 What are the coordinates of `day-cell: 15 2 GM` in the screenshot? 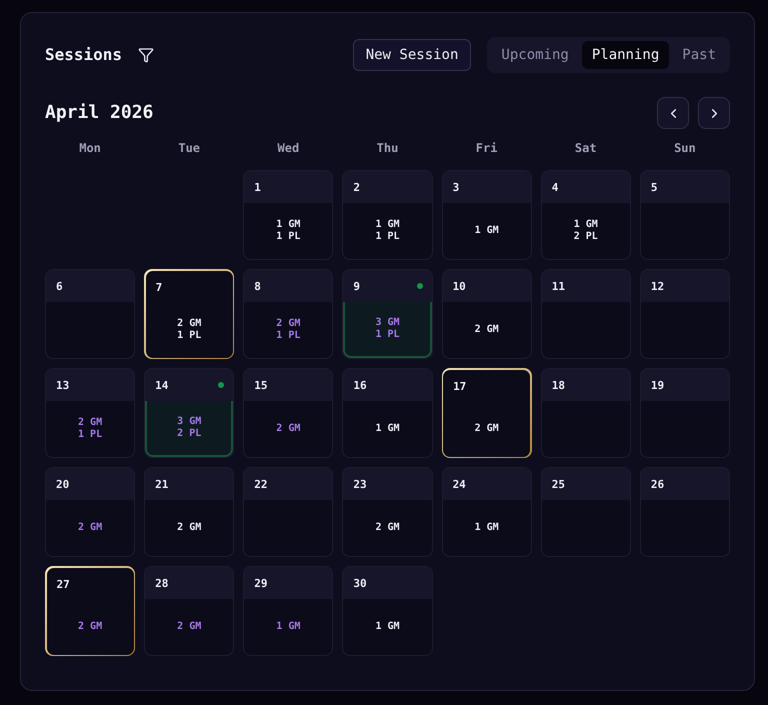 It's located at (288, 413).